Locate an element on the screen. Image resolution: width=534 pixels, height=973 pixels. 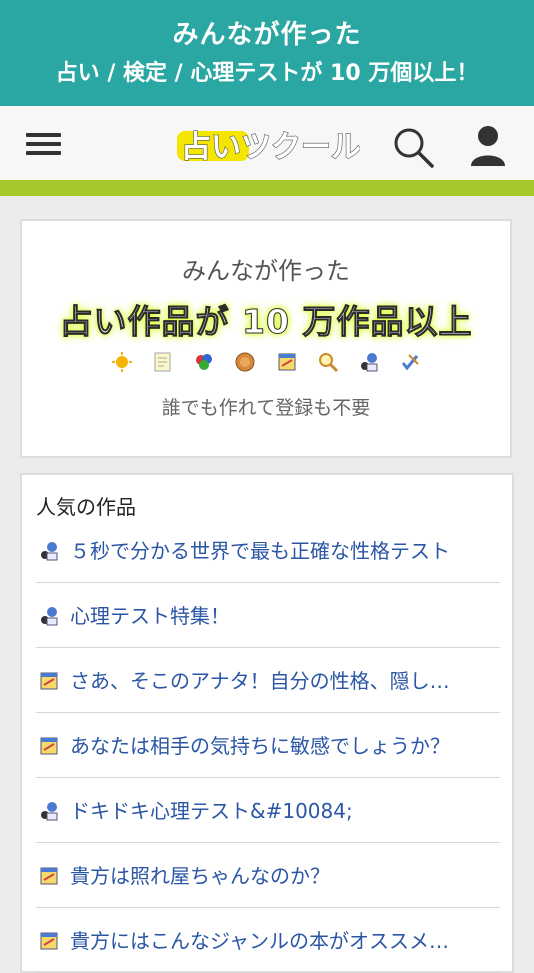
logo-text: 占いツクール is located at coordinates (270, 147).